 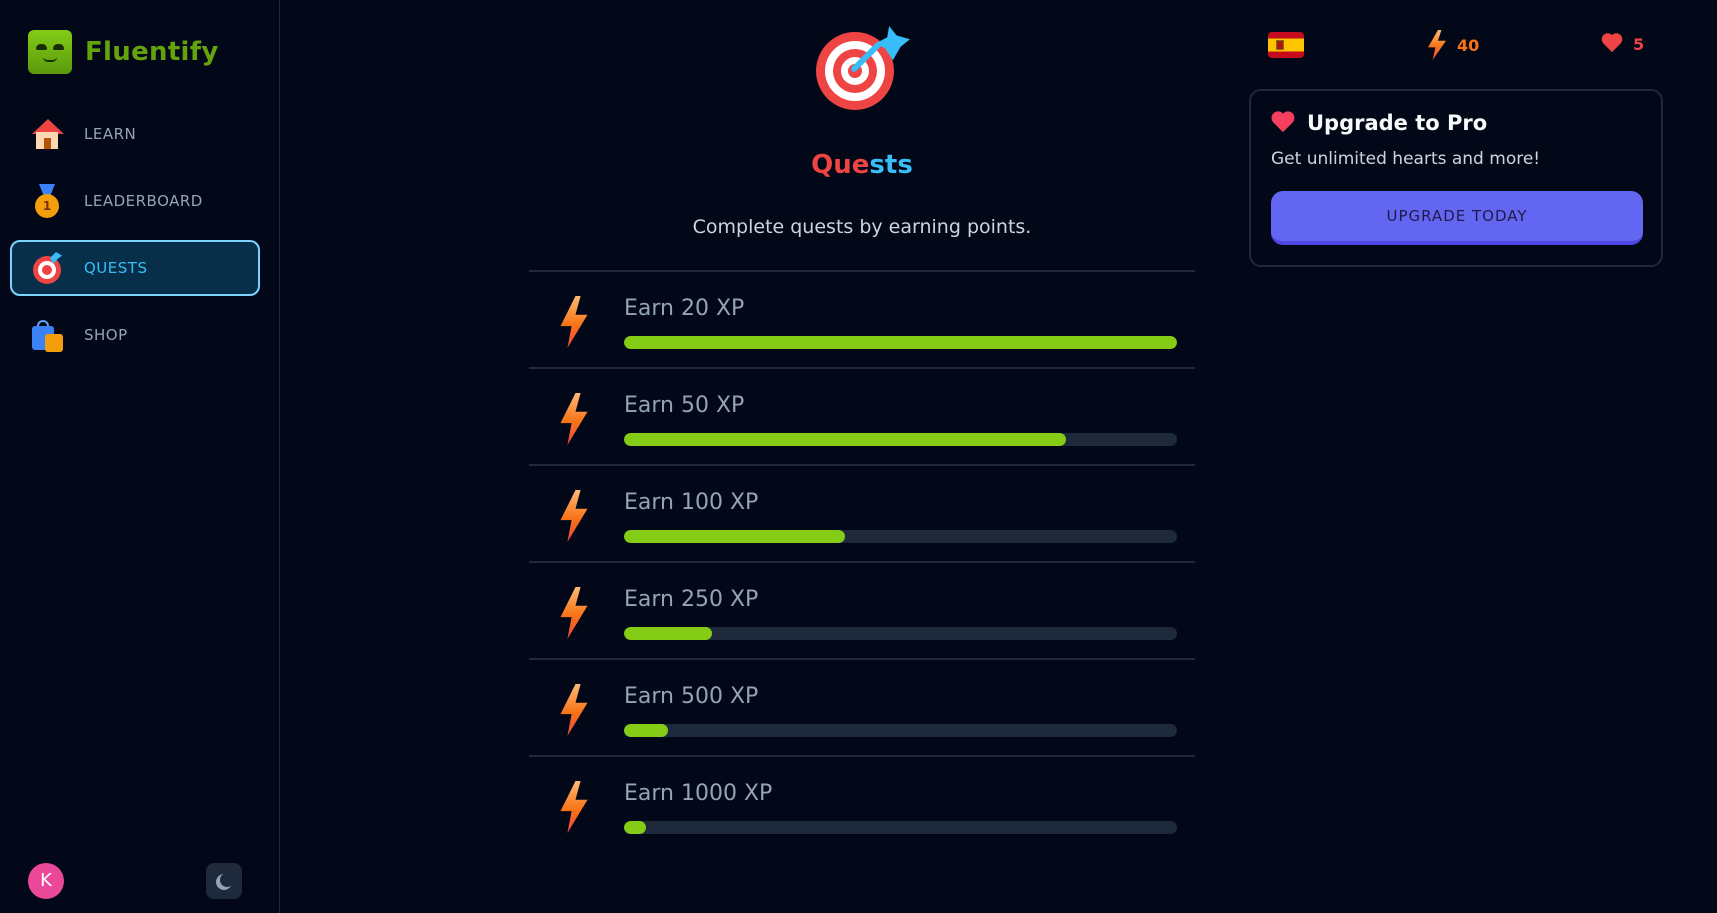 I want to click on sidebar-item-quests: QUESTS, so click(x=135, y=268).